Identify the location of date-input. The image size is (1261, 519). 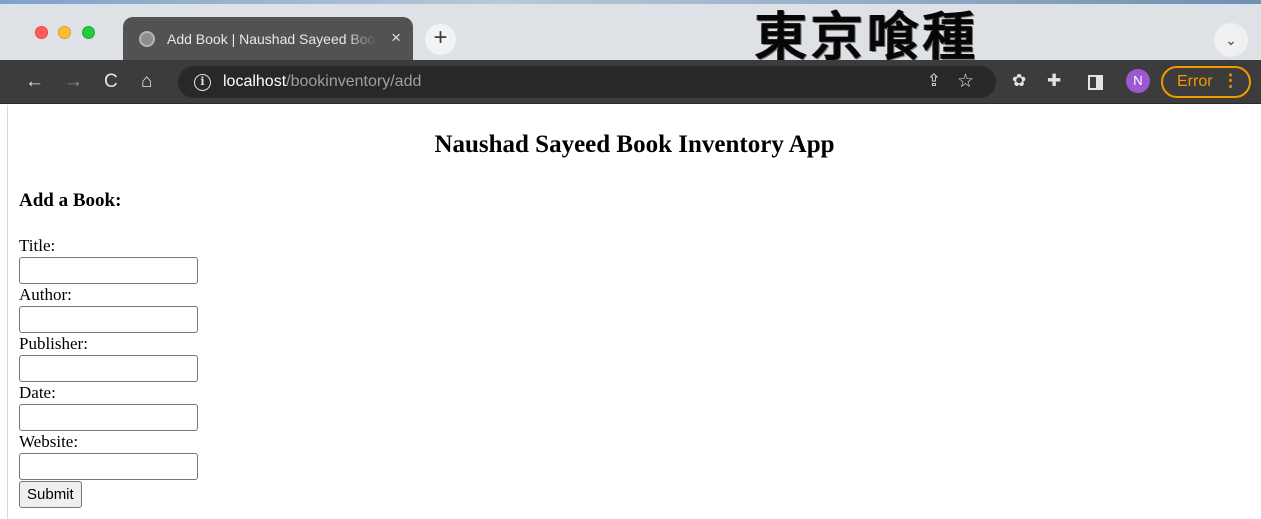
(108, 417).